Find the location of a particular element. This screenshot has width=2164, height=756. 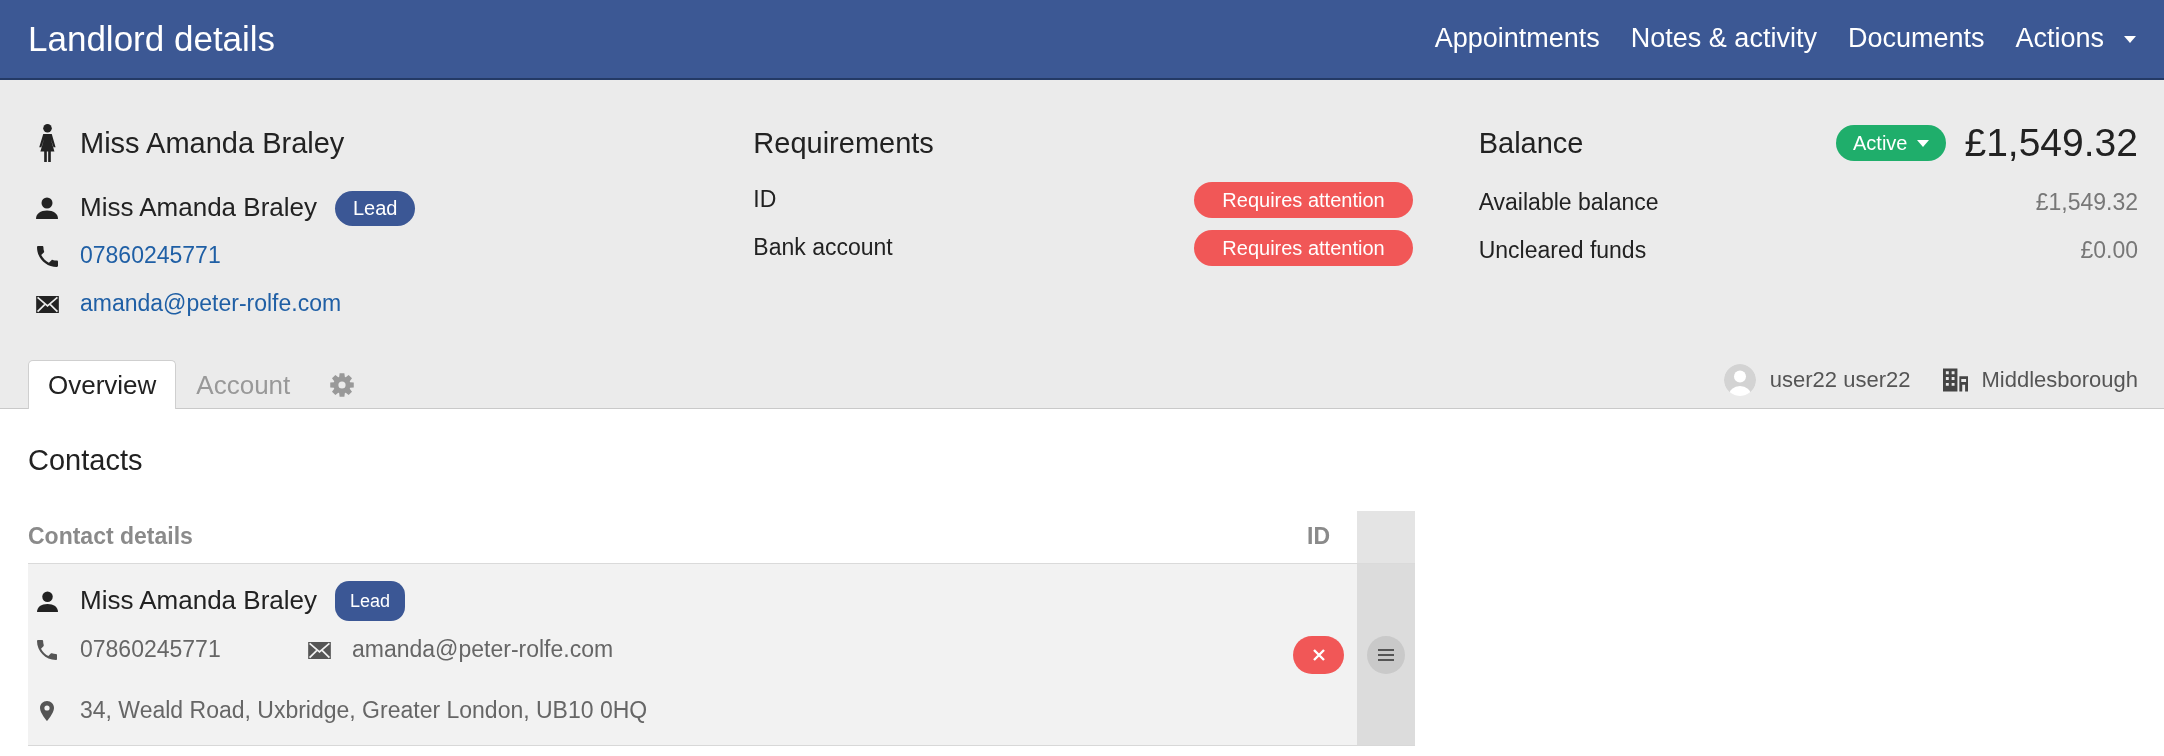

section-heading: Balance is located at coordinates (1531, 143).